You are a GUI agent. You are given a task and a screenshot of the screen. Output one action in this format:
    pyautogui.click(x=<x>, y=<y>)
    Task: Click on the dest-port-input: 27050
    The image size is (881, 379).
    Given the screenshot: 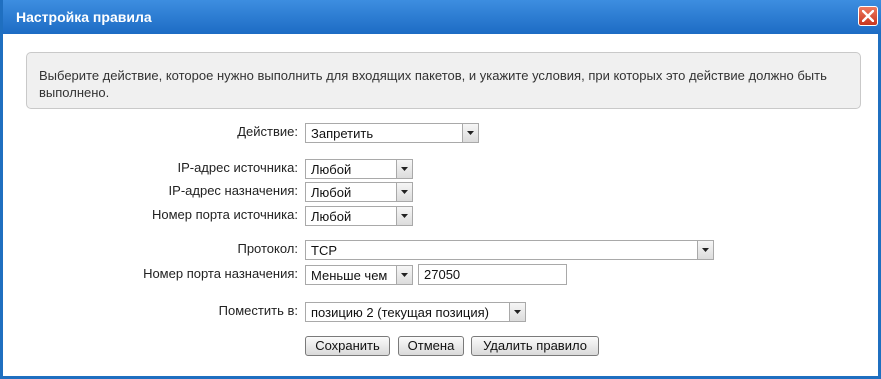 What is the action you would take?
    pyautogui.click(x=492, y=274)
    